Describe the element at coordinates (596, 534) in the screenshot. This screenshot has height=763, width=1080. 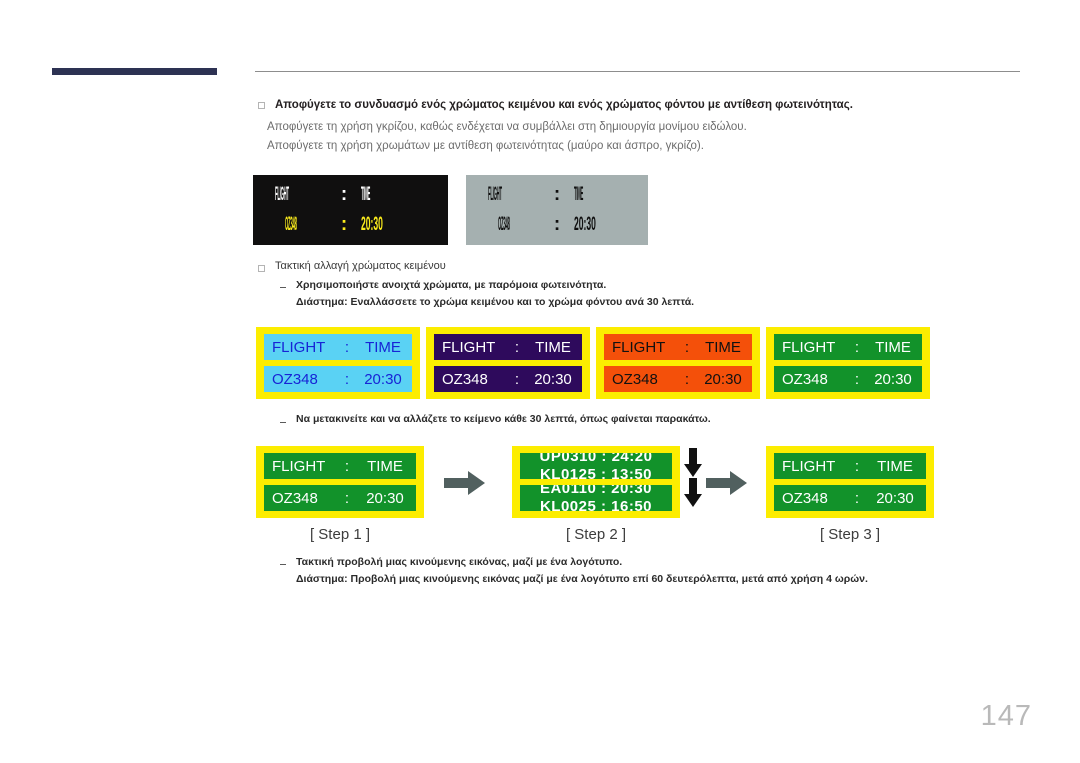
I see `step2-label: [ Step 2 ]` at that location.